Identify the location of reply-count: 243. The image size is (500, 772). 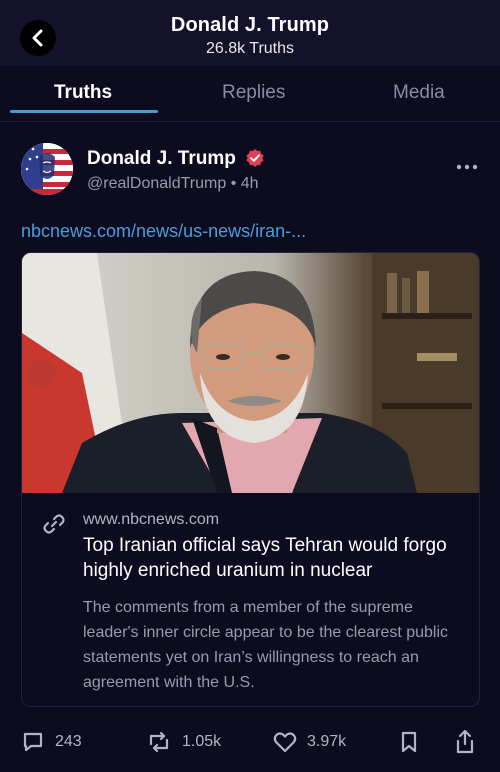
(68, 741).